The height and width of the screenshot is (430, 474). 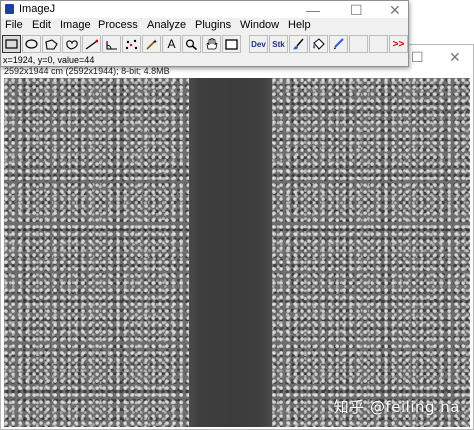 I want to click on more-tools-icon: >>, so click(x=398, y=44).